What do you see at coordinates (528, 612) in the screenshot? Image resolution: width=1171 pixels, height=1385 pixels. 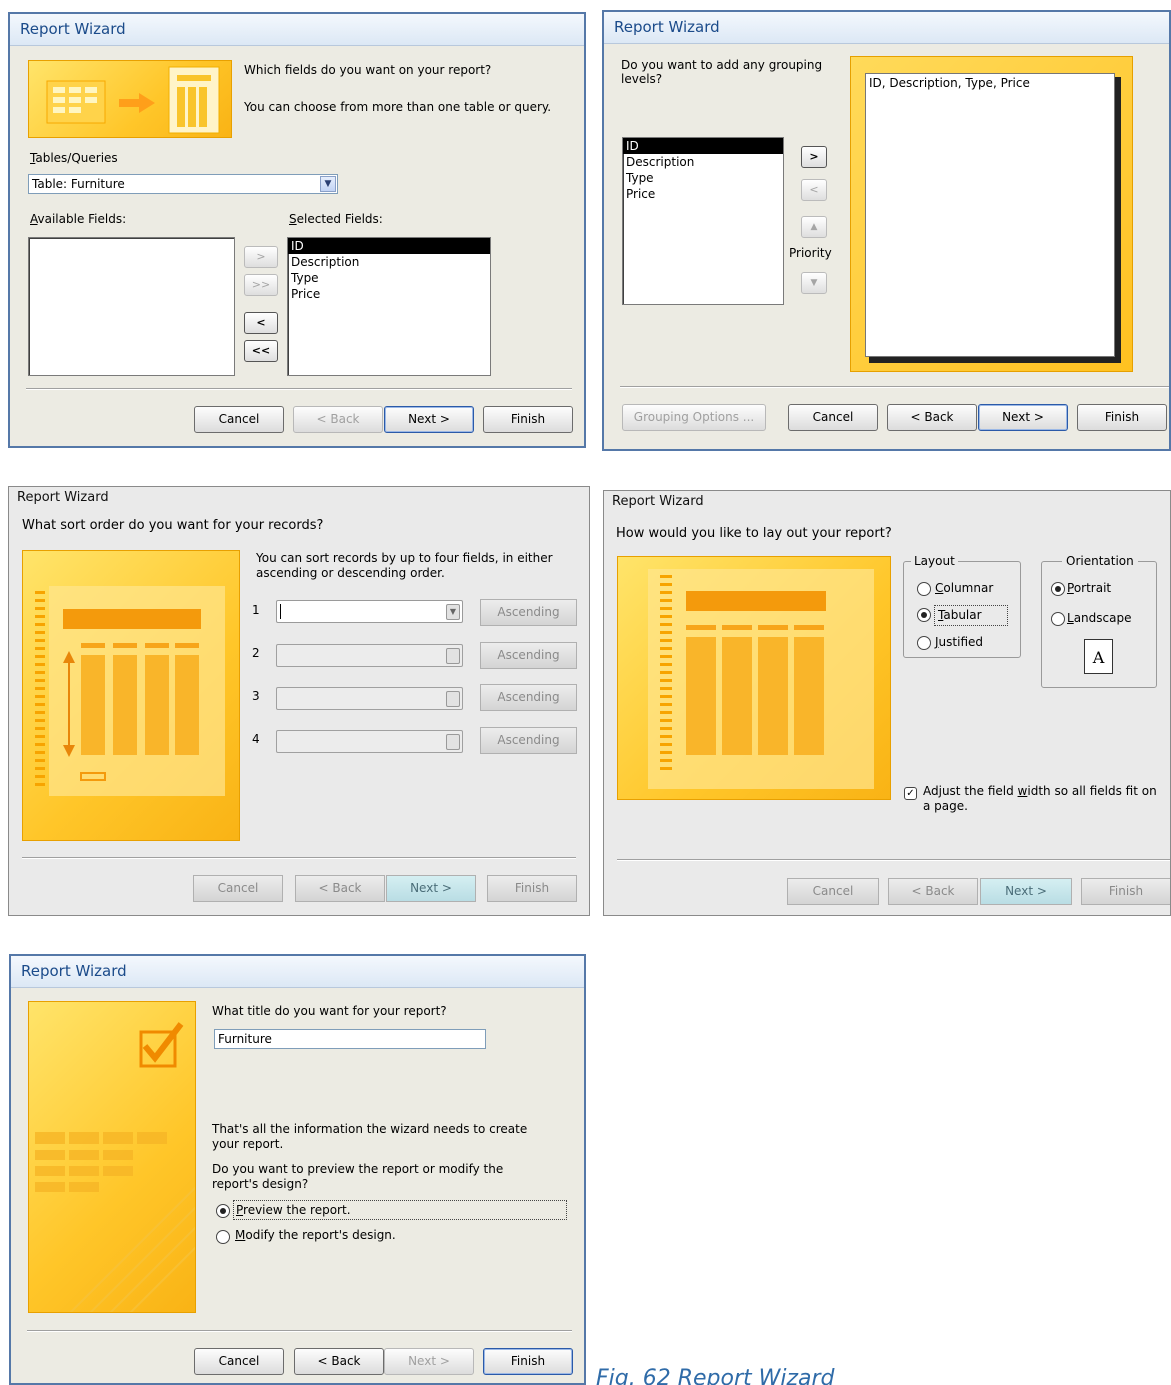 I see `sort-order-1-button: Ascending` at bounding box center [528, 612].